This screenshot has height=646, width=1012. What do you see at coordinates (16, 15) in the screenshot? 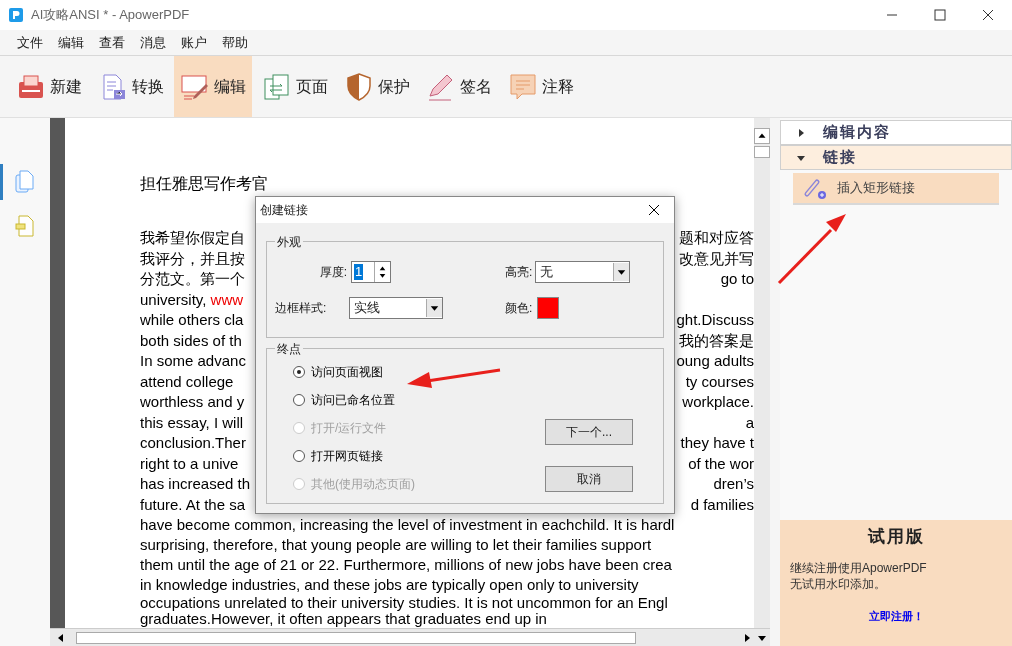
I see `app-logo-icon` at bounding box center [16, 15].